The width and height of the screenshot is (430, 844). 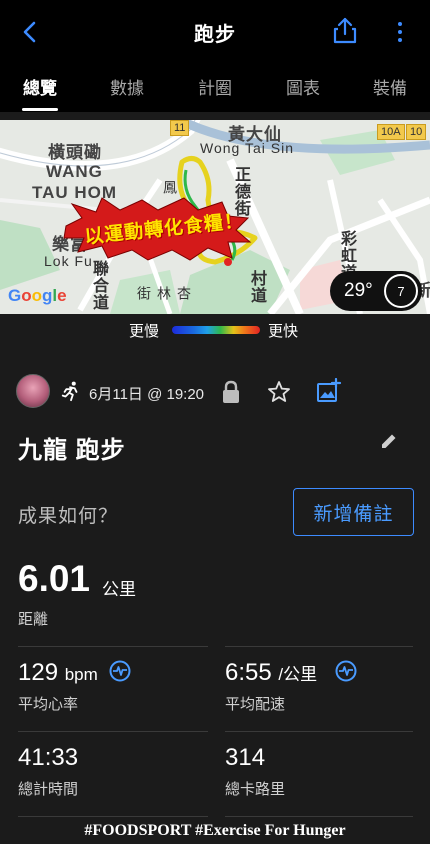 I want to click on map-label-wong-tai-sin-en: Wong Tai Sin, so click(x=247, y=148).